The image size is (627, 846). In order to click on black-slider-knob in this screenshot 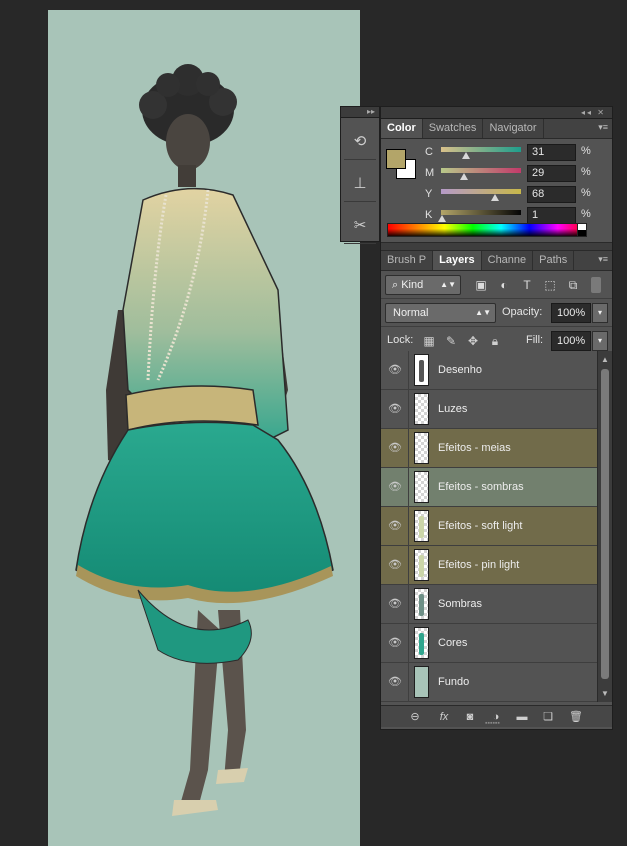, I will do `click(441, 218)`.